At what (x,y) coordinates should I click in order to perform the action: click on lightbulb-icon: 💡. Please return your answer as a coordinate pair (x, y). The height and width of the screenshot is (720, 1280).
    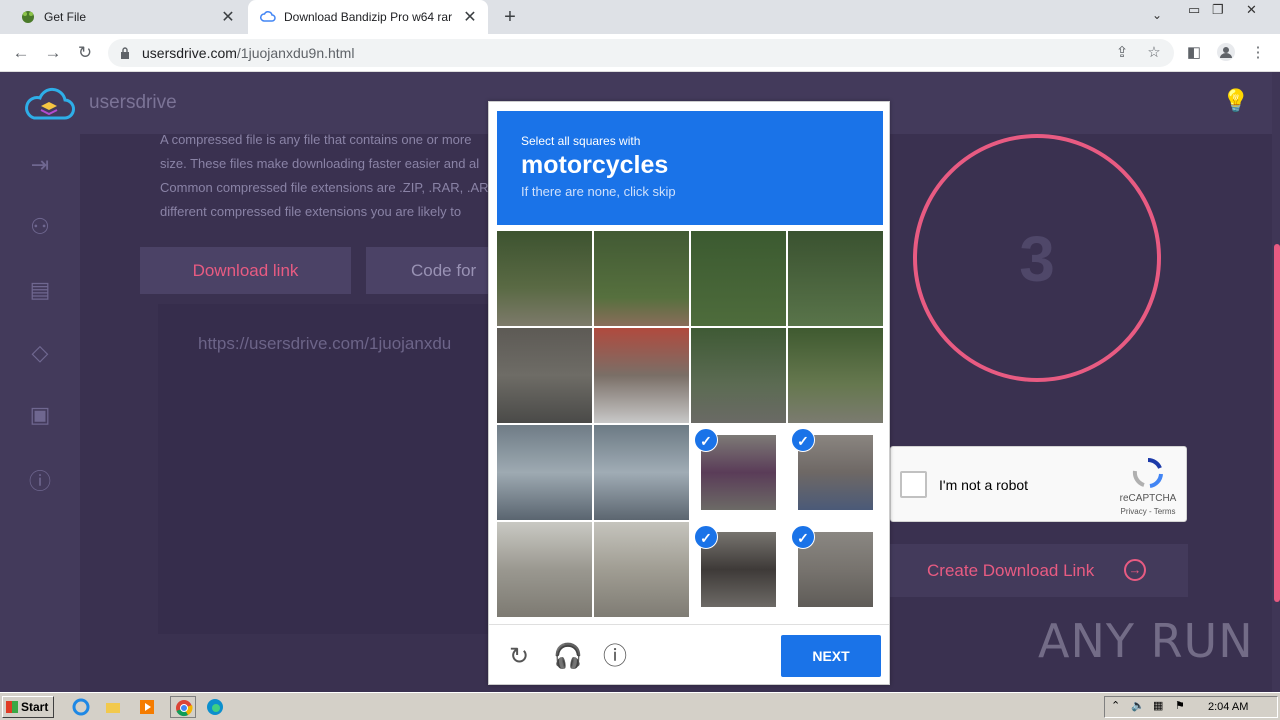
    Looking at the image, I should click on (1235, 101).